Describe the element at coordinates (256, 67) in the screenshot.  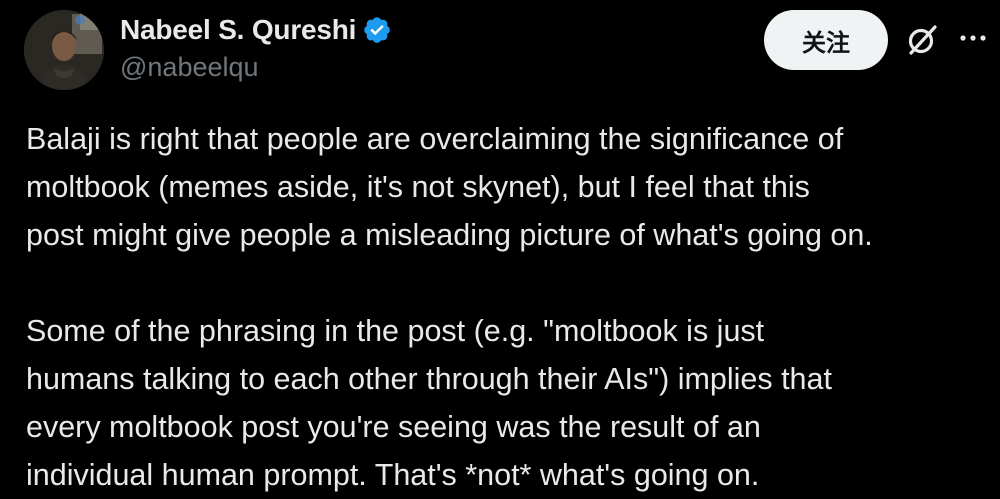
I see `author-handle: @nabeelqu` at that location.